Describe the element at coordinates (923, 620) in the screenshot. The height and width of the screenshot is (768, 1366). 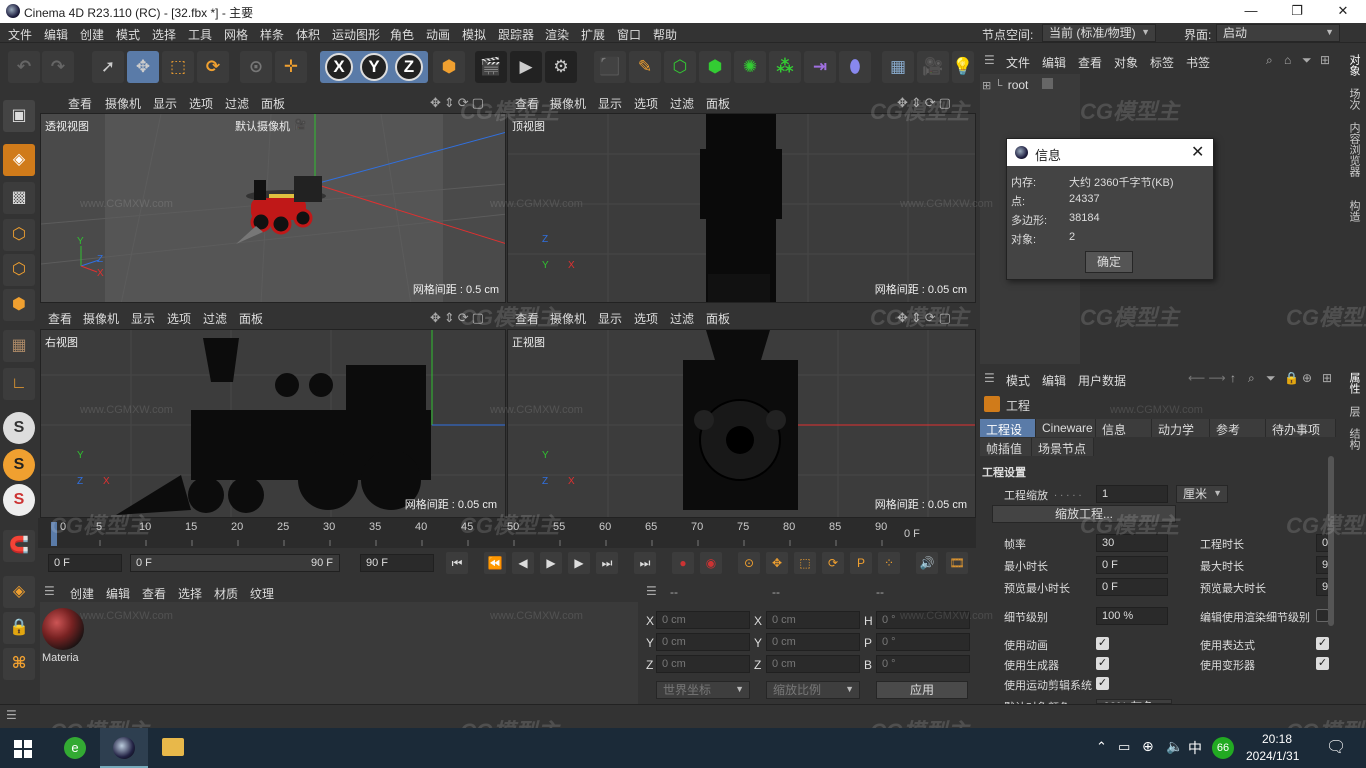
I see `rot-h-field: 0 °` at that location.